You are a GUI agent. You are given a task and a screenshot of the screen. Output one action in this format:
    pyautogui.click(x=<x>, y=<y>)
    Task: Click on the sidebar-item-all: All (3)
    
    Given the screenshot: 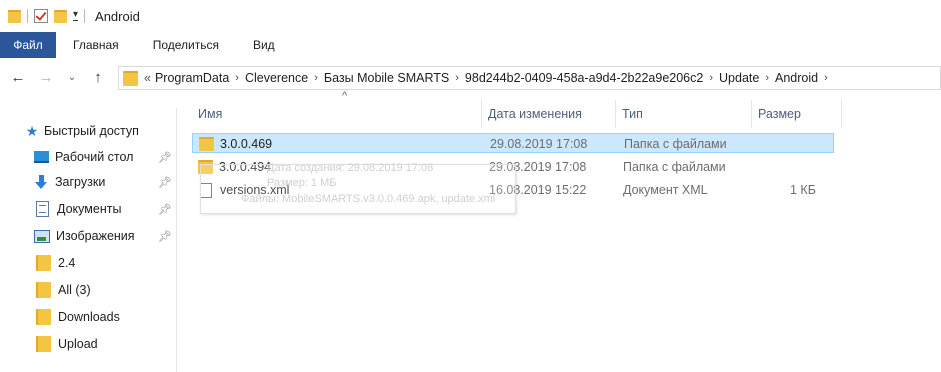 What is the action you would take?
    pyautogui.click(x=63, y=290)
    